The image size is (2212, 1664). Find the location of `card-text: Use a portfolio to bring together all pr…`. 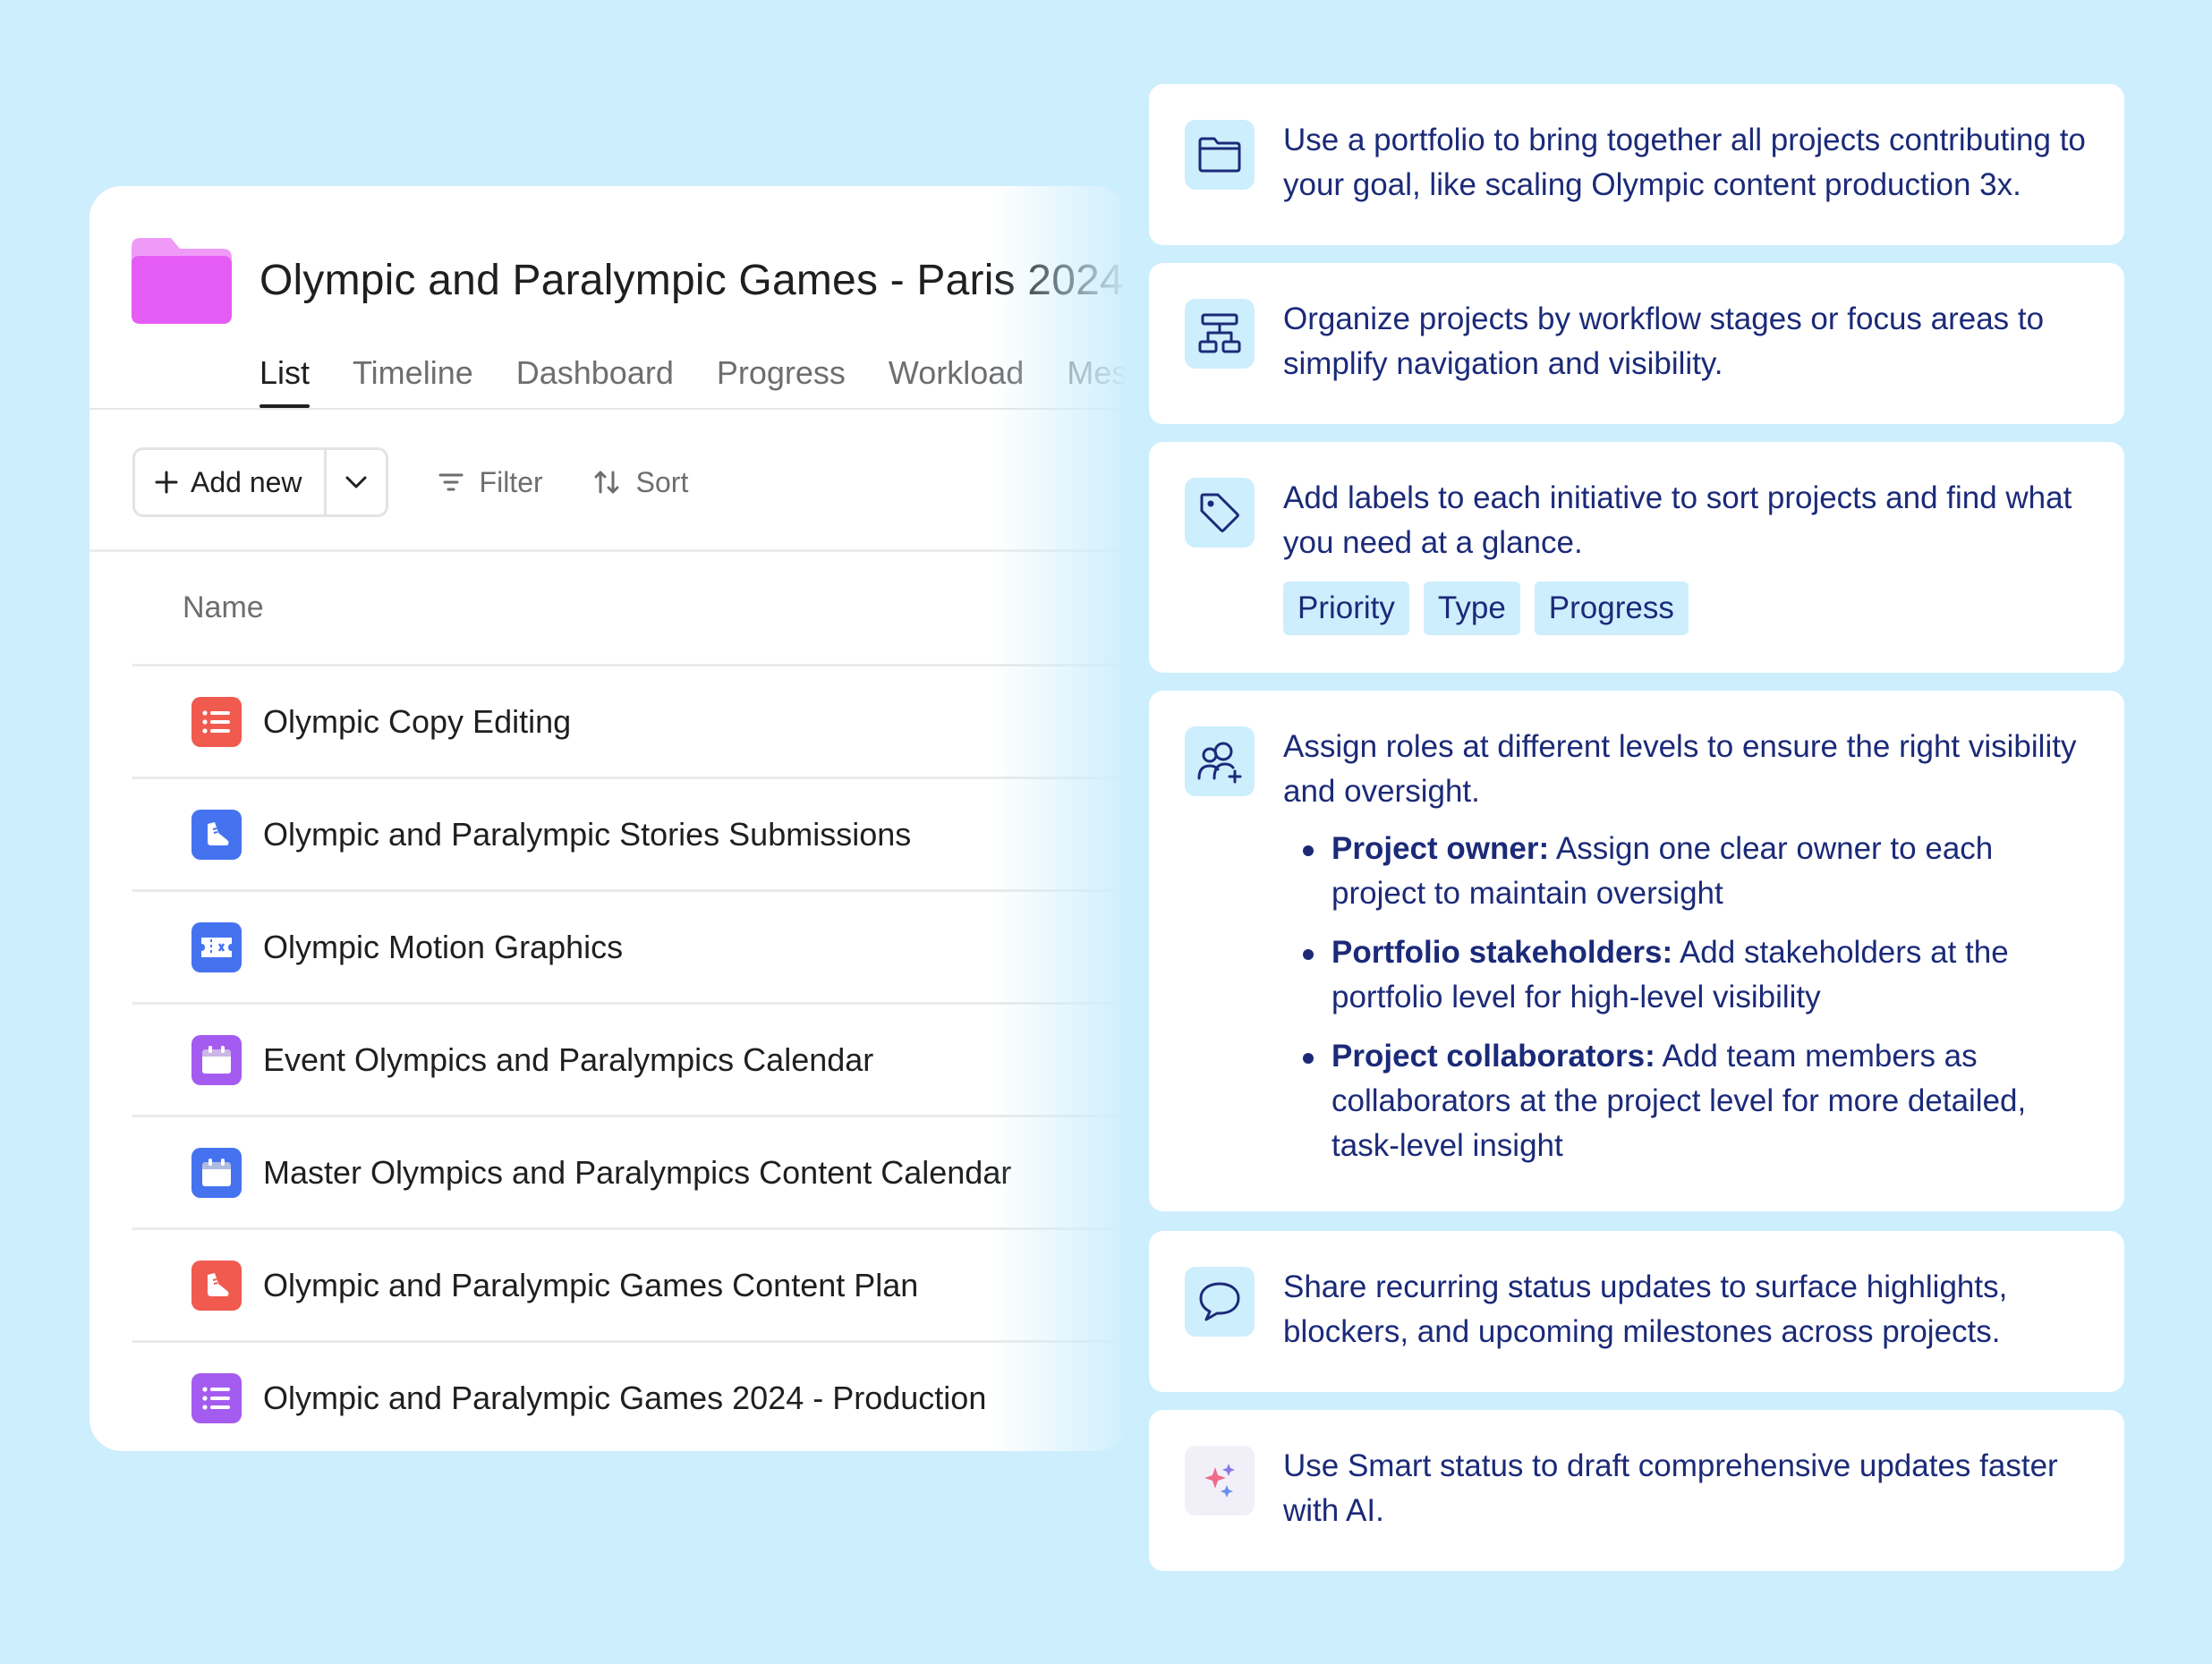

card-text: Use a portfolio to bring together all pr… is located at coordinates (1684, 162).